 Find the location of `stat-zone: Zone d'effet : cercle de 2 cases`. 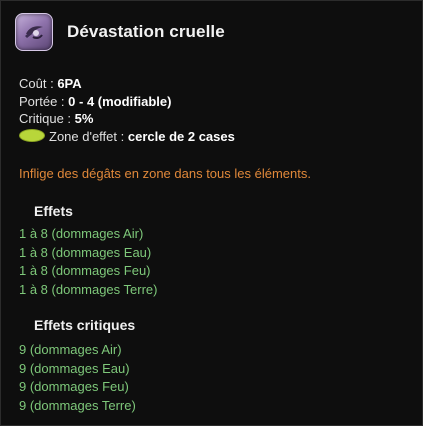

stat-zone: Zone d'effet : cercle de 2 cases is located at coordinates (127, 137).